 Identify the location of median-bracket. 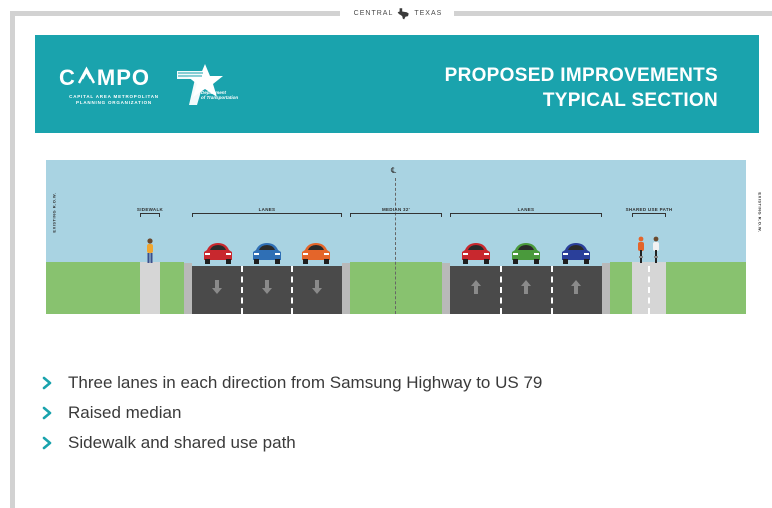
(396, 215).